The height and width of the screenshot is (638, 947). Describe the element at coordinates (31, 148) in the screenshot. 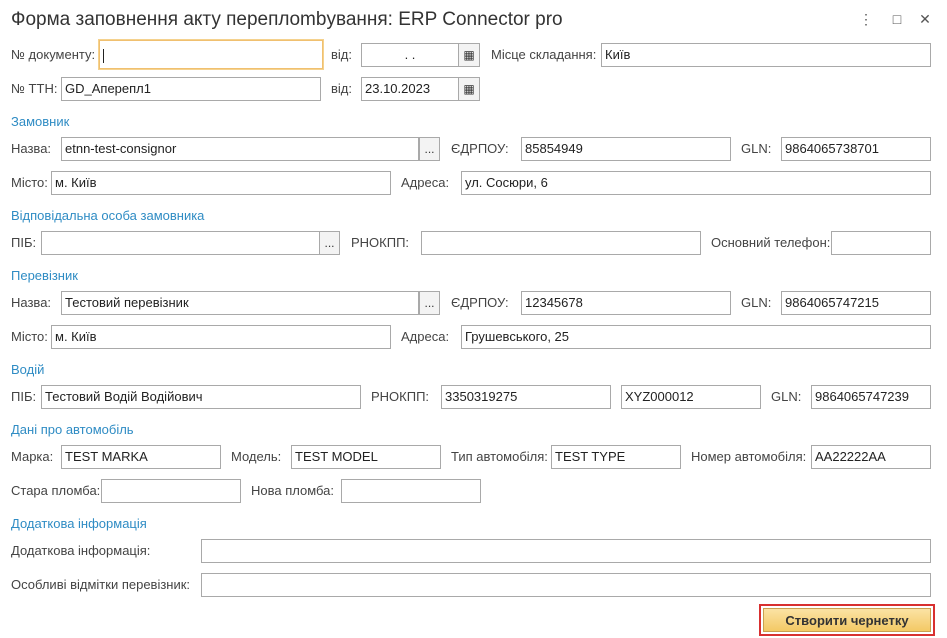

I see `customer-name-label: Назва:` at that location.